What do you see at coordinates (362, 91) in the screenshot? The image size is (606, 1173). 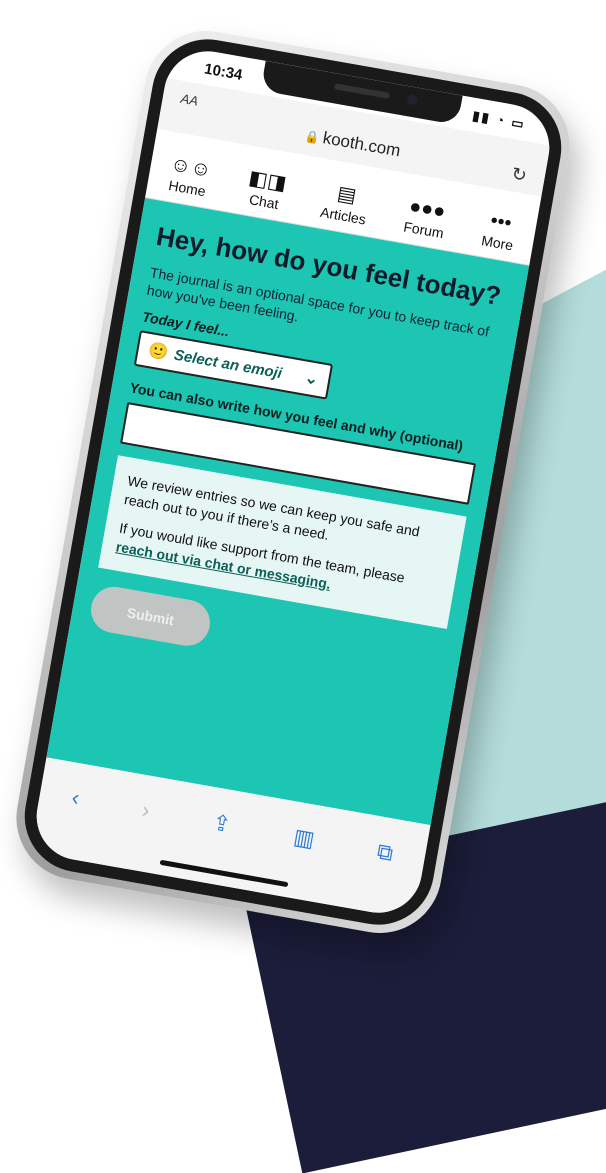 I see `speaker` at bounding box center [362, 91].